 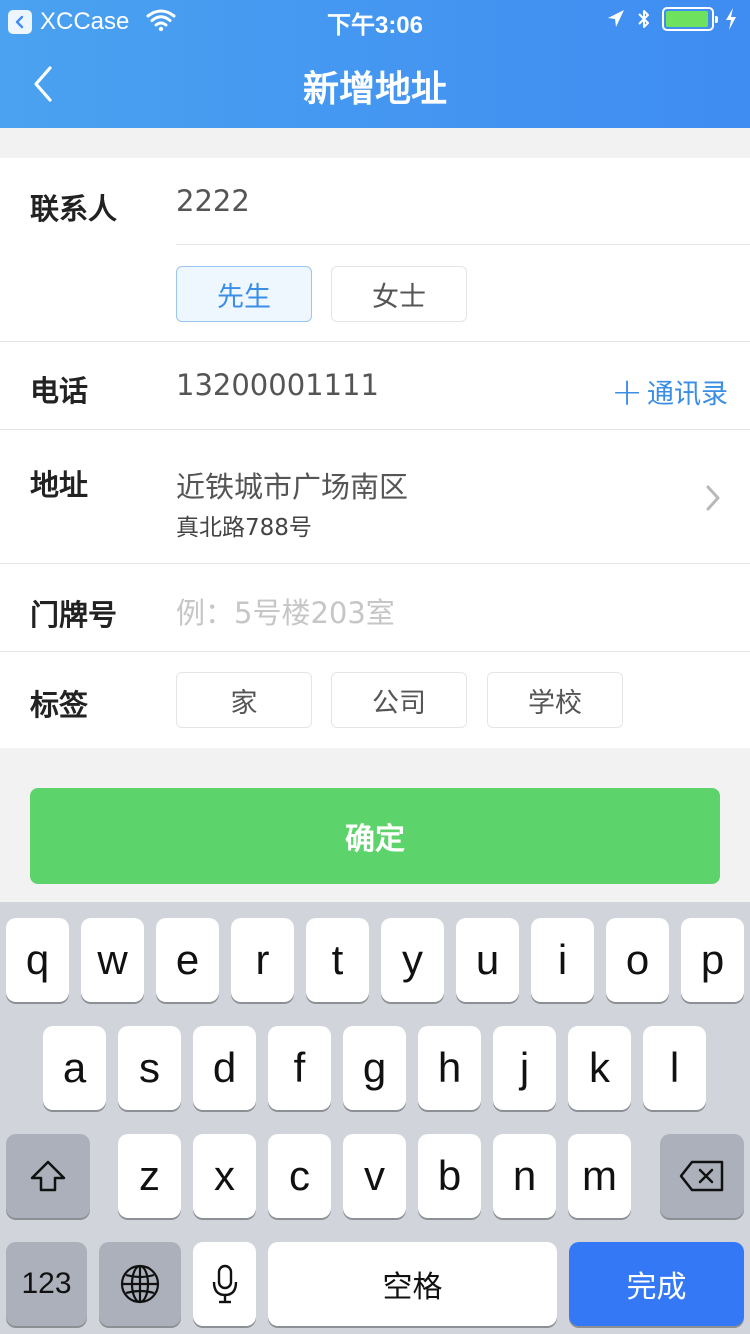 I want to click on status-indicators, so click(x=672, y=19).